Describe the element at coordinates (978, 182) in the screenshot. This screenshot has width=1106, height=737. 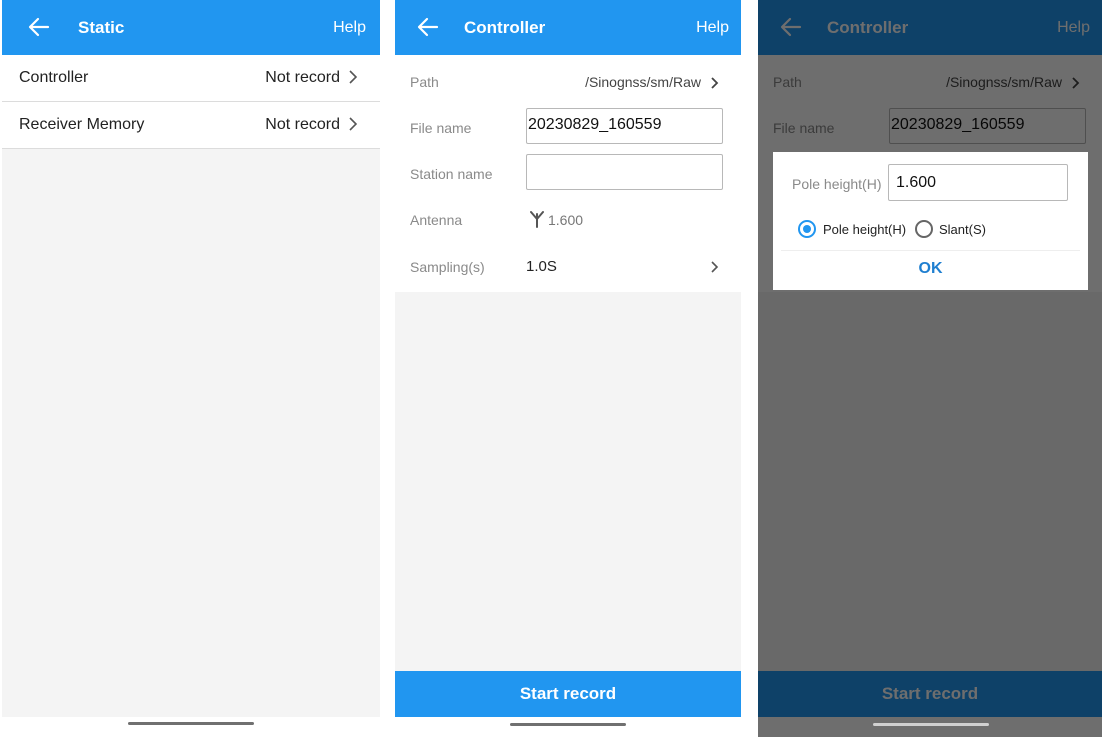
I see `pole-height-input: 1.600` at that location.